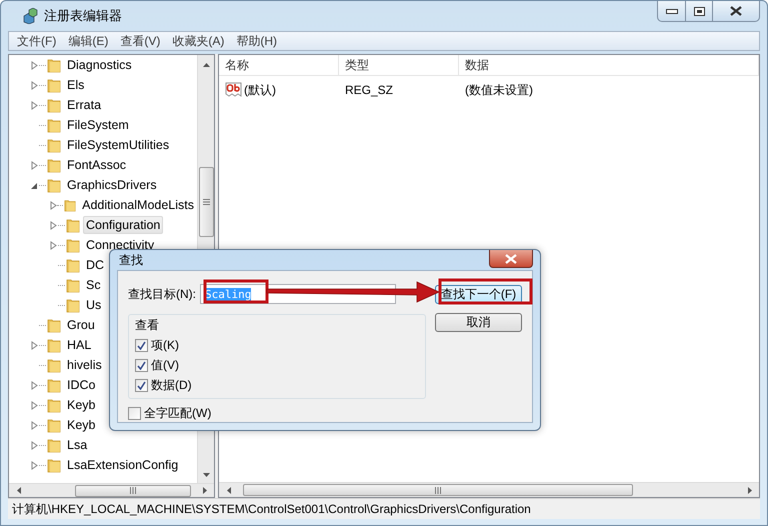 The width and height of the screenshot is (768, 526). Describe the element at coordinates (384, 508) in the screenshot. I see `status-bar: 计算机\HKEY_LOCAL_MACHINE\SYSTEM\ControlSet001\Control\GraphicsDrivers\Configuration` at that location.